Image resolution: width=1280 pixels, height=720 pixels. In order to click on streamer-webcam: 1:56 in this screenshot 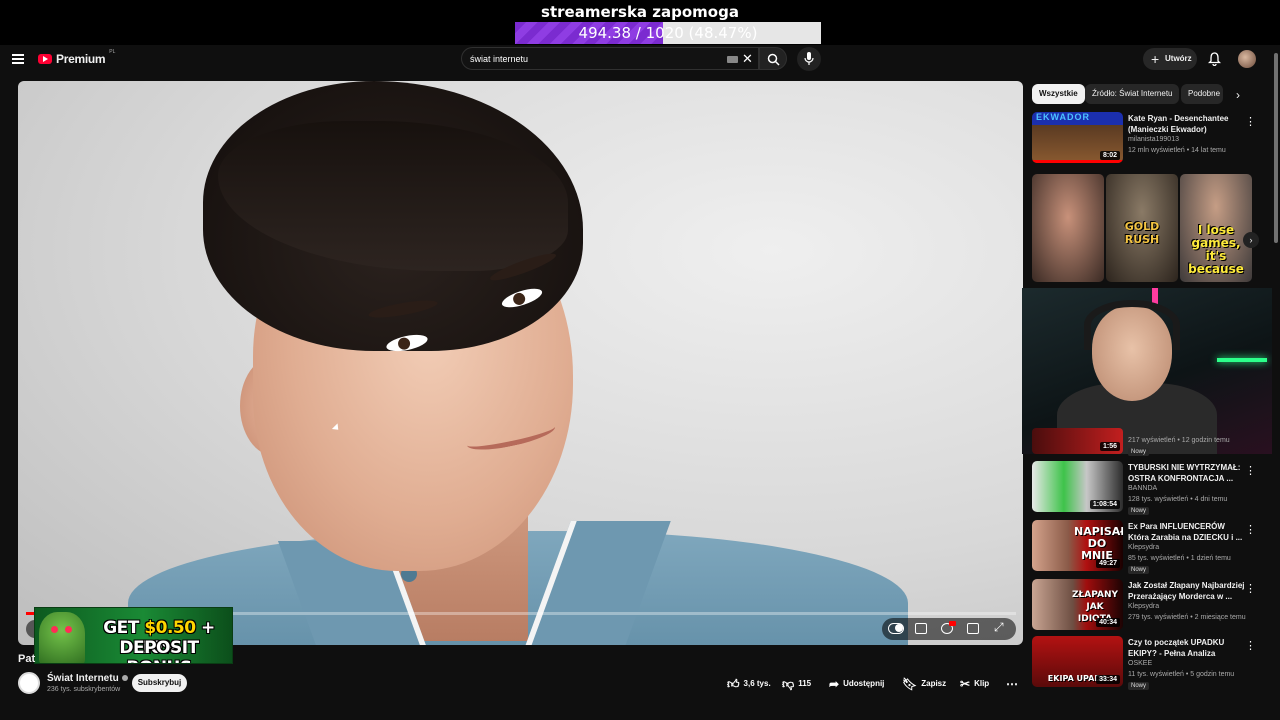, I will do `click(1151, 371)`.